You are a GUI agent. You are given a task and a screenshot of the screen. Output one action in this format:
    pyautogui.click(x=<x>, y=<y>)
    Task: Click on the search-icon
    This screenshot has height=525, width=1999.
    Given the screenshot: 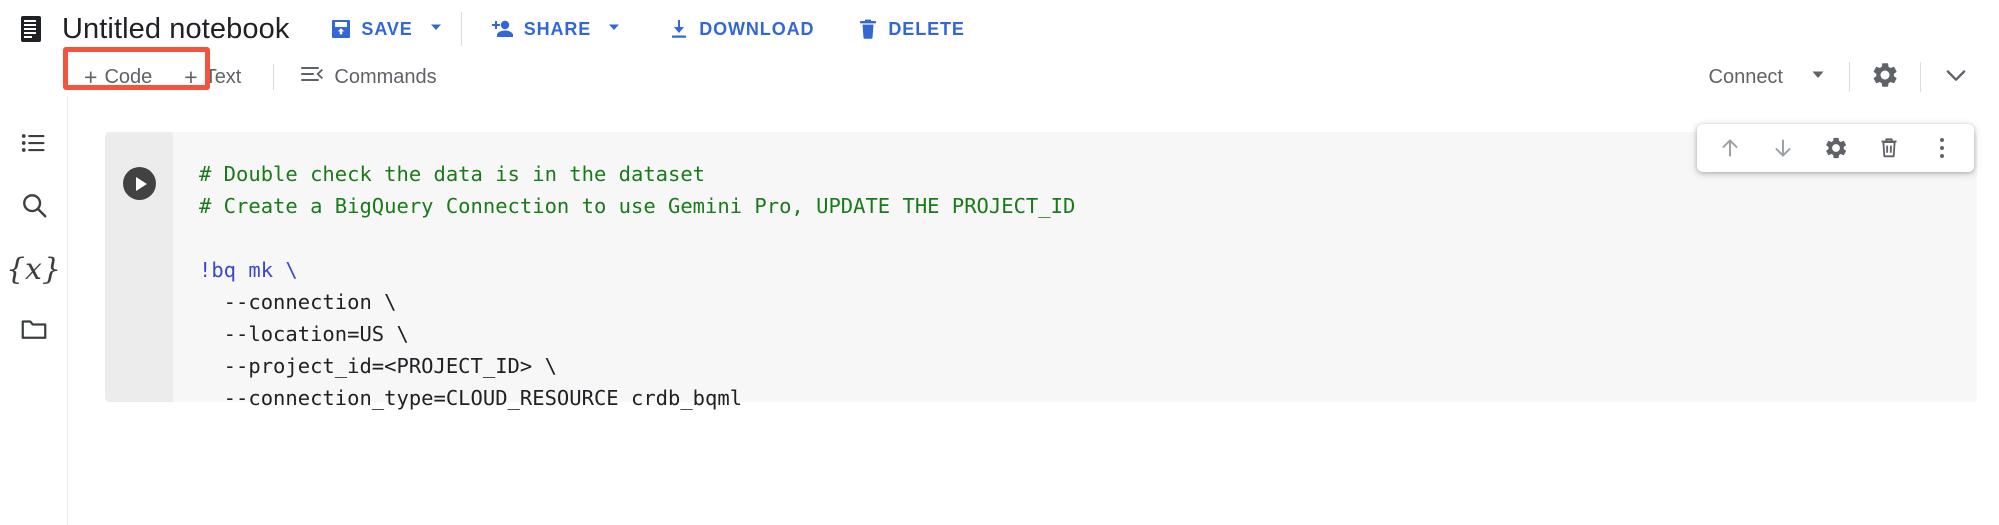 What is the action you would take?
    pyautogui.click(x=34, y=207)
    